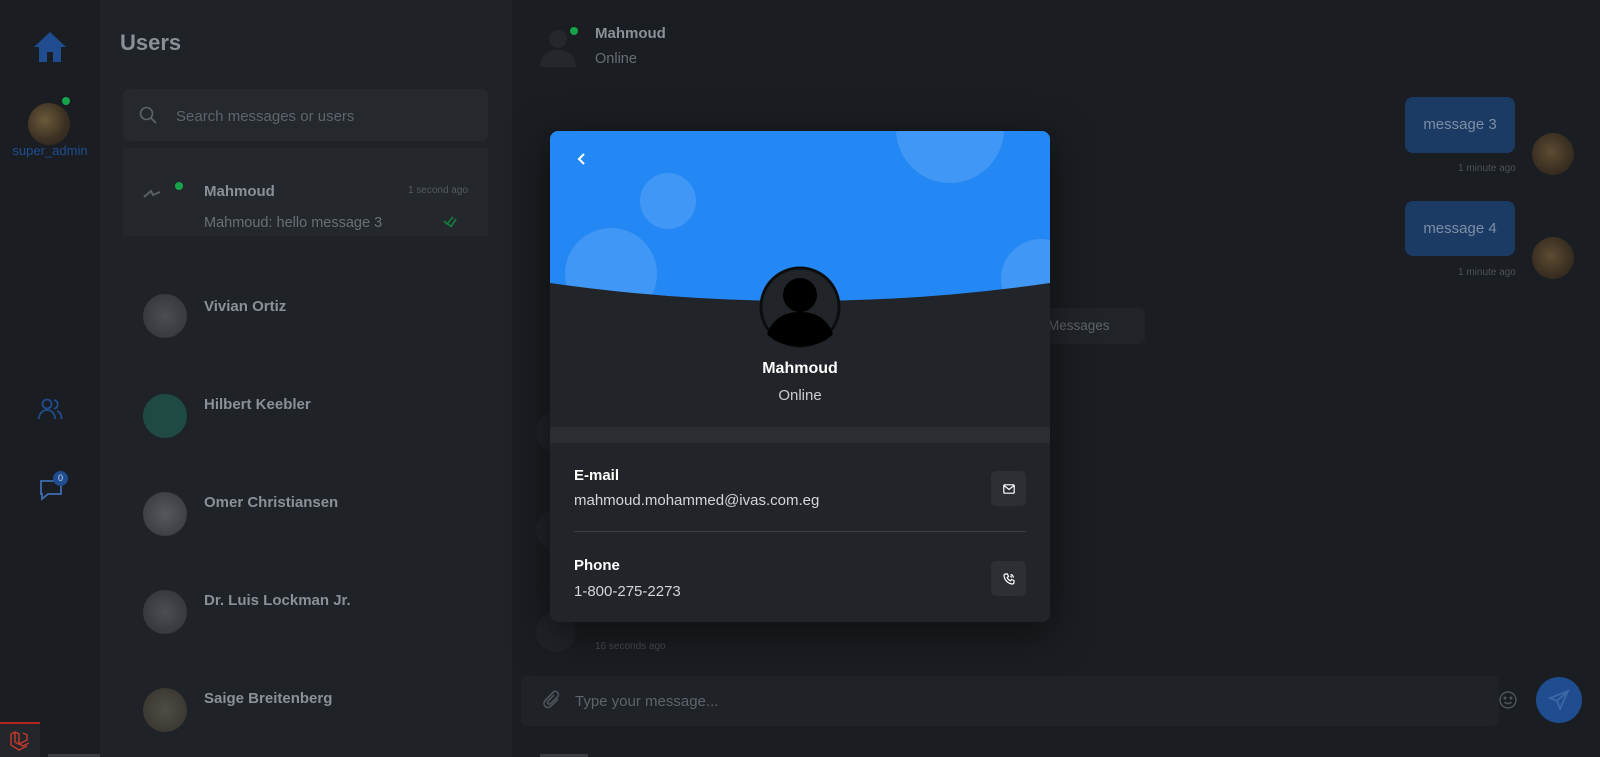 The image size is (1600, 757). Describe the element at coordinates (627, 591) in the screenshot. I see `phone-value: 1-800-275-2273` at that location.